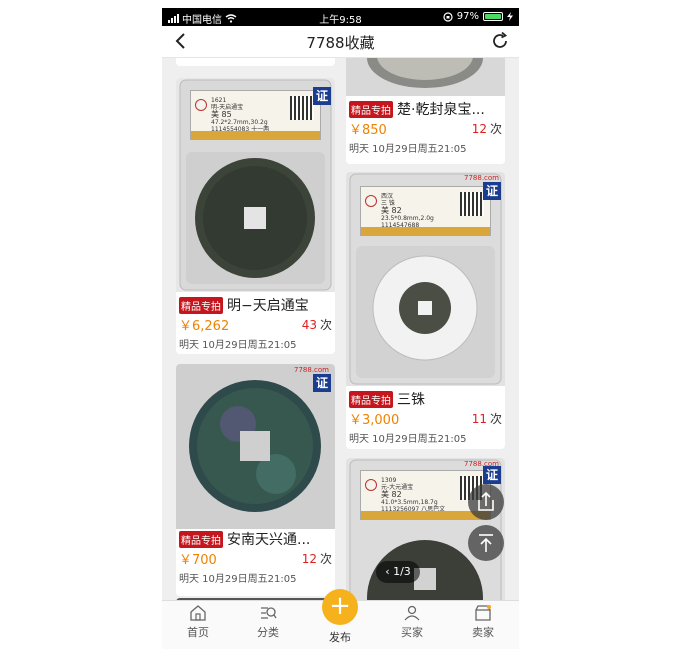 This screenshot has width=683, height=649. What do you see at coordinates (368, 130) in the screenshot?
I see `product-price: ￥850` at bounding box center [368, 130].